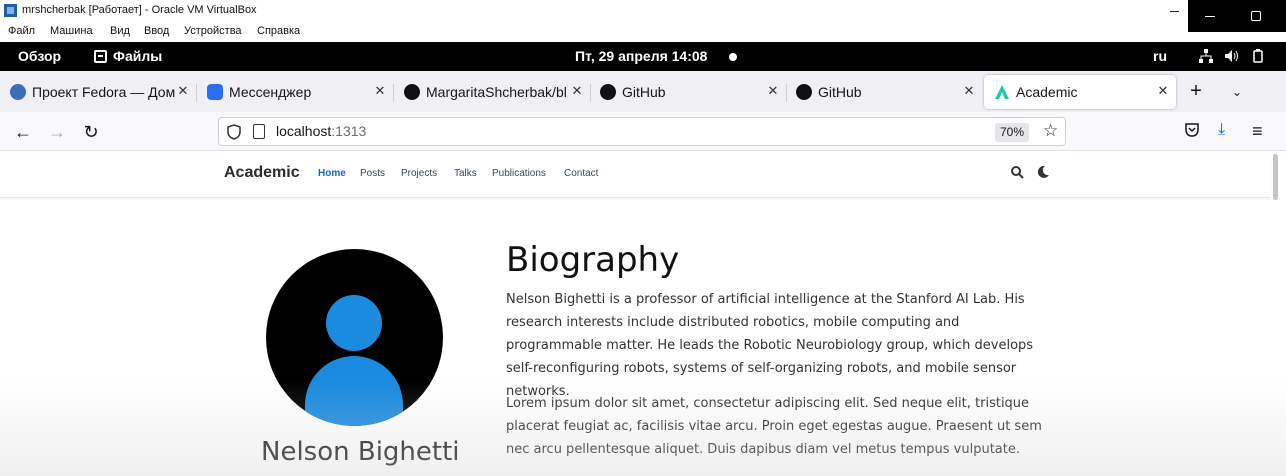 This screenshot has width=1286, height=476. I want to click on tab-title: MargaritaShcherbak/bl, so click(496, 92).